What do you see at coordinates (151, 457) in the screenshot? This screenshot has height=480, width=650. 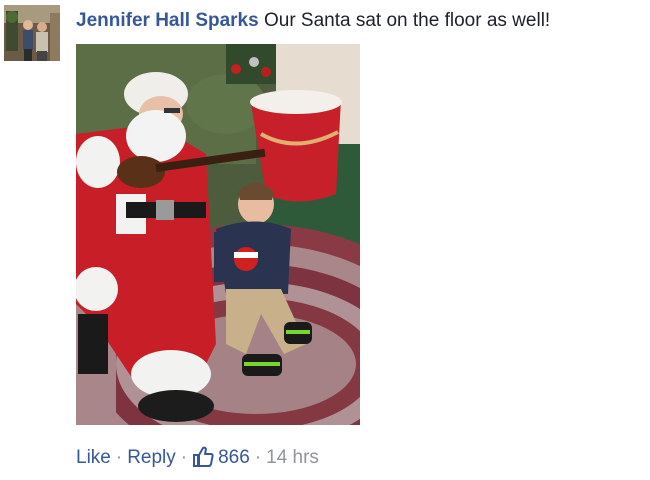 I see `reply-link: Reply` at bounding box center [151, 457].